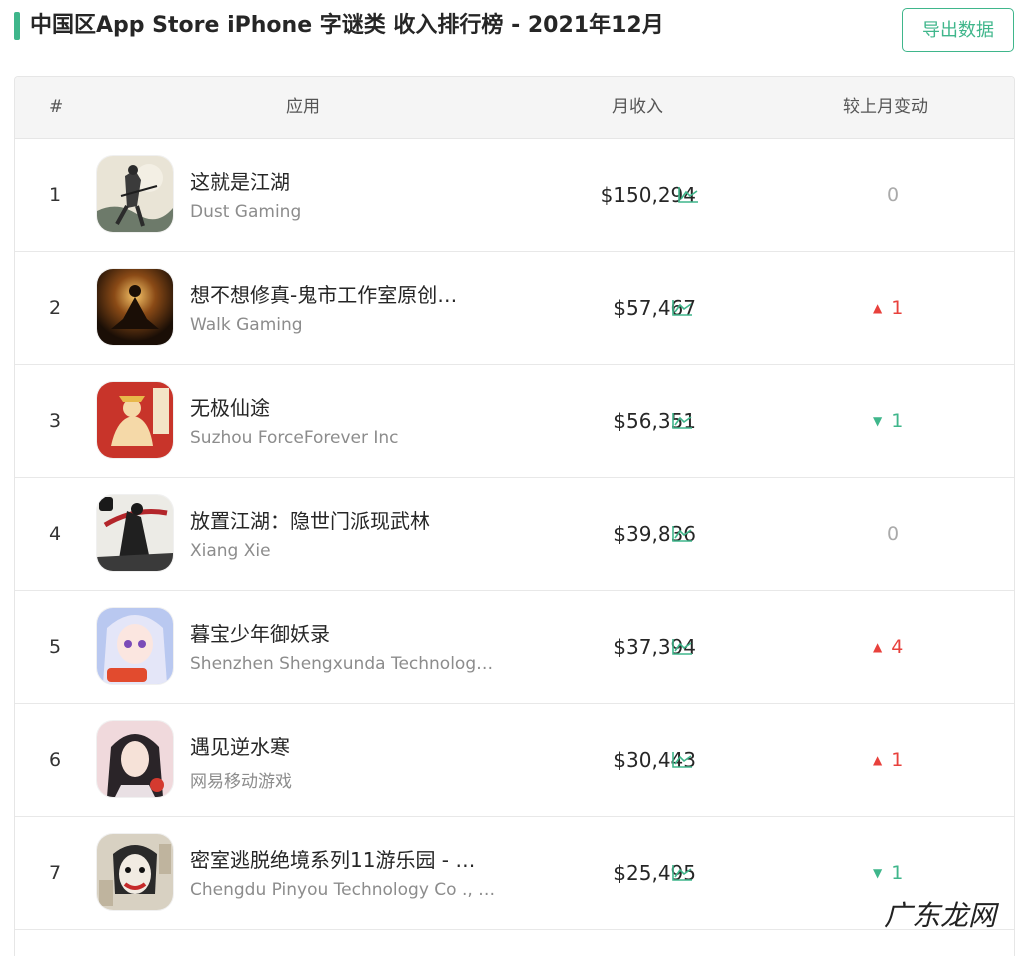 The width and height of the screenshot is (1024, 956). Describe the element at coordinates (514, 534) in the screenshot. I see `table-row: 4 放置江湖：隐世门派现武林 Xiang Xie $39,836 0` at that location.